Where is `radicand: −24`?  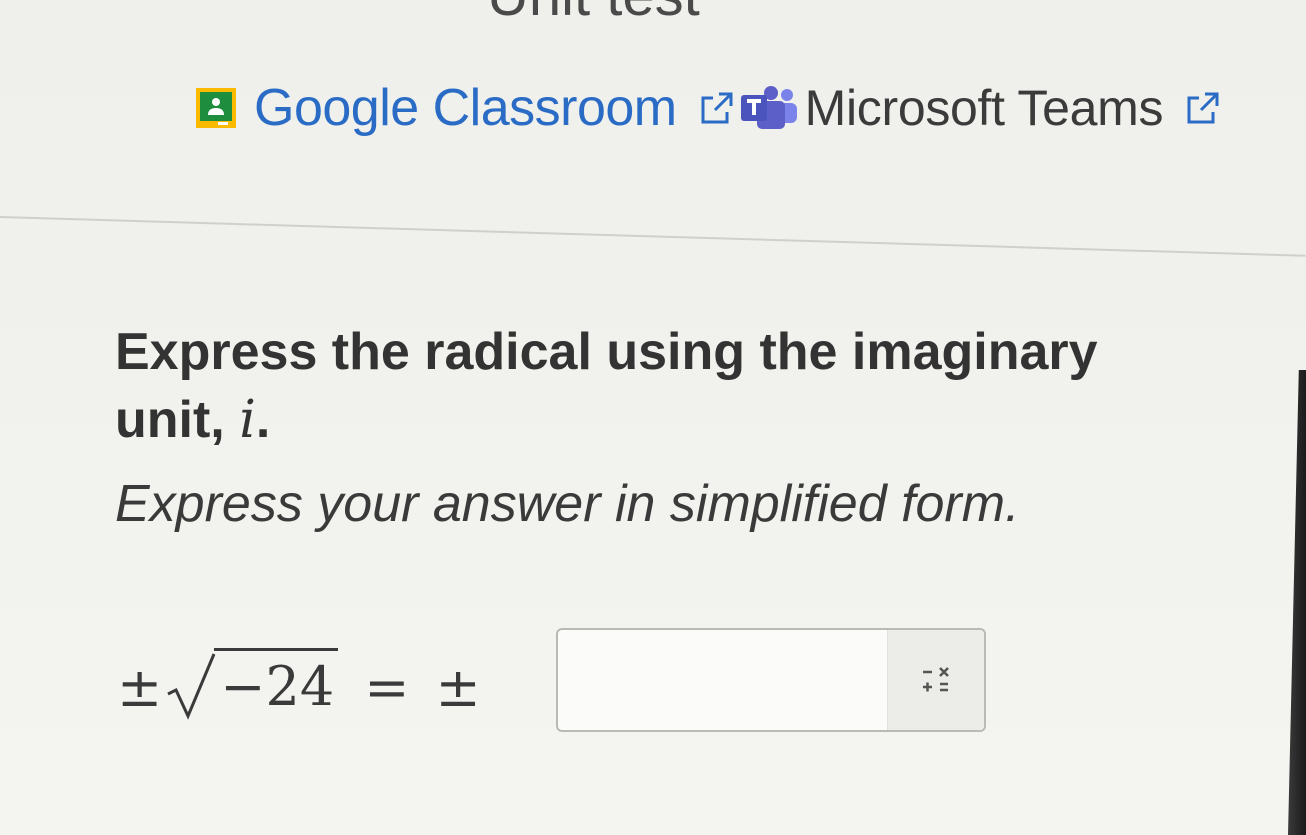 radicand: −24 is located at coordinates (276, 683).